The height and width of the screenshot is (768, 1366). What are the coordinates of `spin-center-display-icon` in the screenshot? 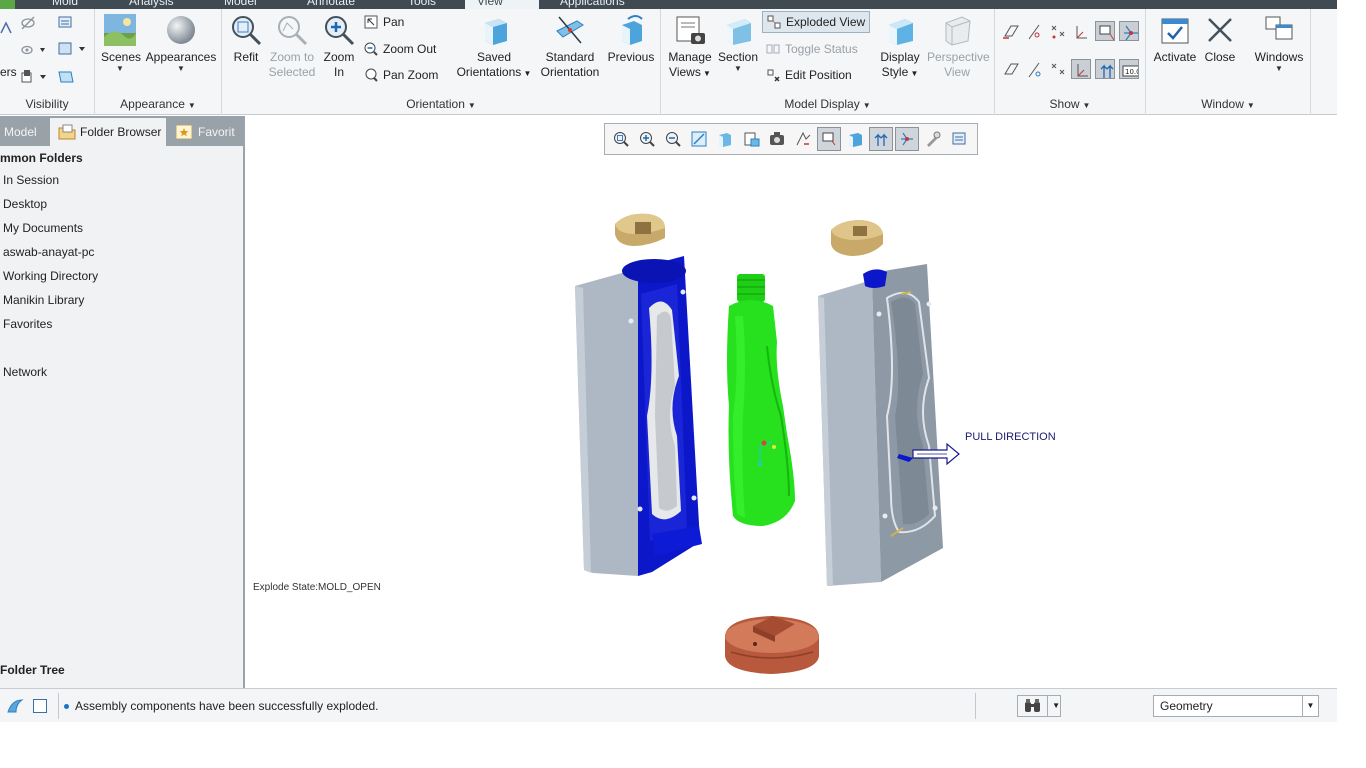 It's located at (1129, 31).